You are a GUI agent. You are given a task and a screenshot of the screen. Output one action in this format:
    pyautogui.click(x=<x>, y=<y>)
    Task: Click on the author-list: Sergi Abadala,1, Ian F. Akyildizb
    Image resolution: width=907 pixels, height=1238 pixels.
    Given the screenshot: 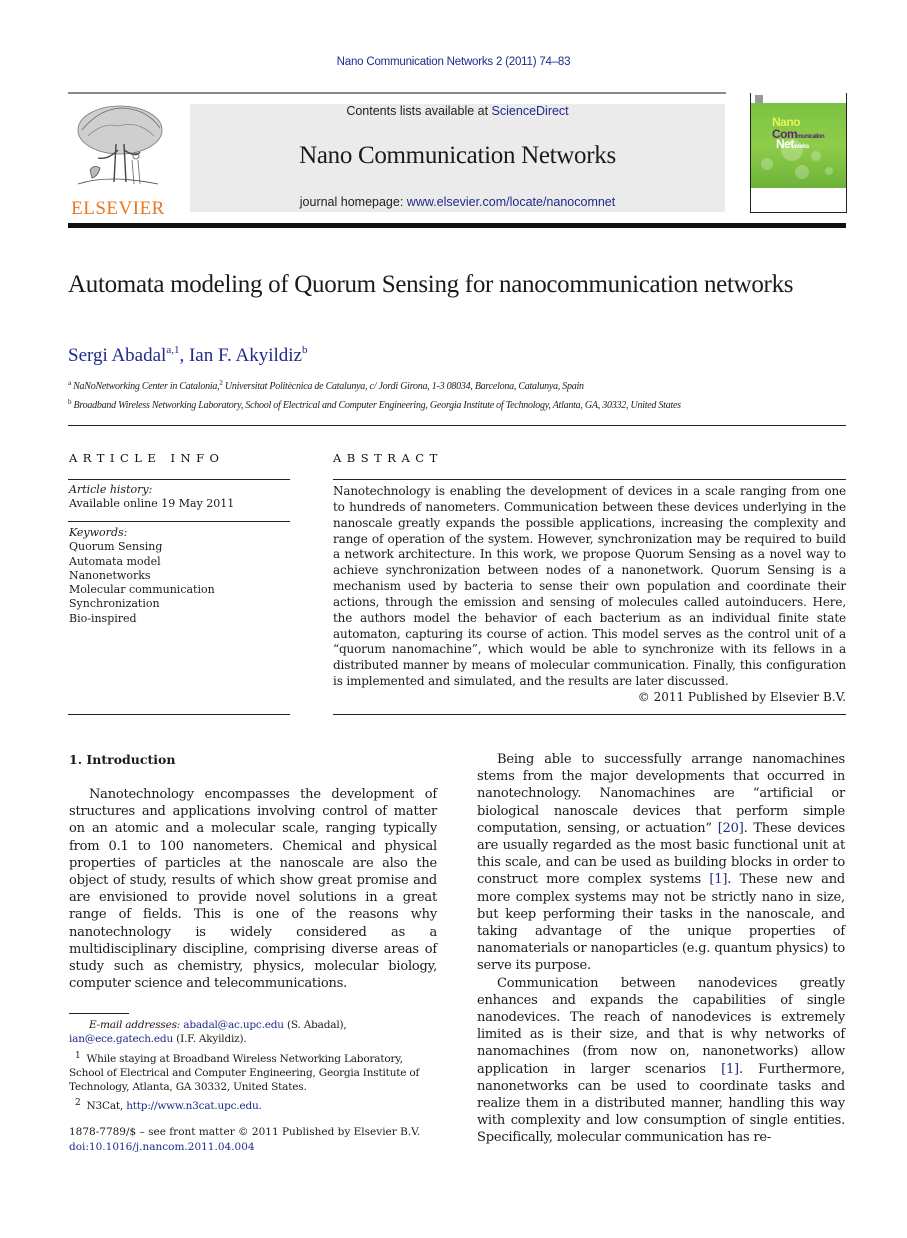 What is the action you would take?
    pyautogui.click(x=187, y=355)
    